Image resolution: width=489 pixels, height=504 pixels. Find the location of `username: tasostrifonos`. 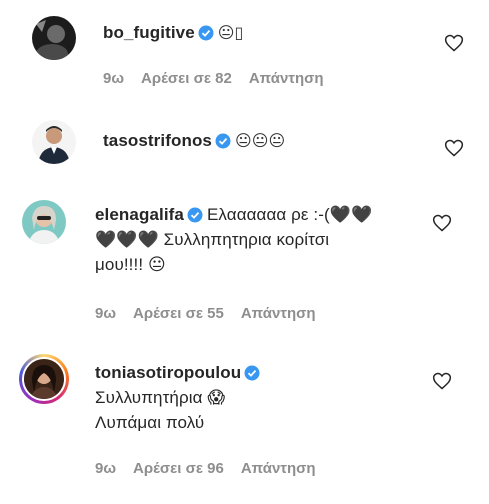

username: tasostrifonos is located at coordinates (157, 140).